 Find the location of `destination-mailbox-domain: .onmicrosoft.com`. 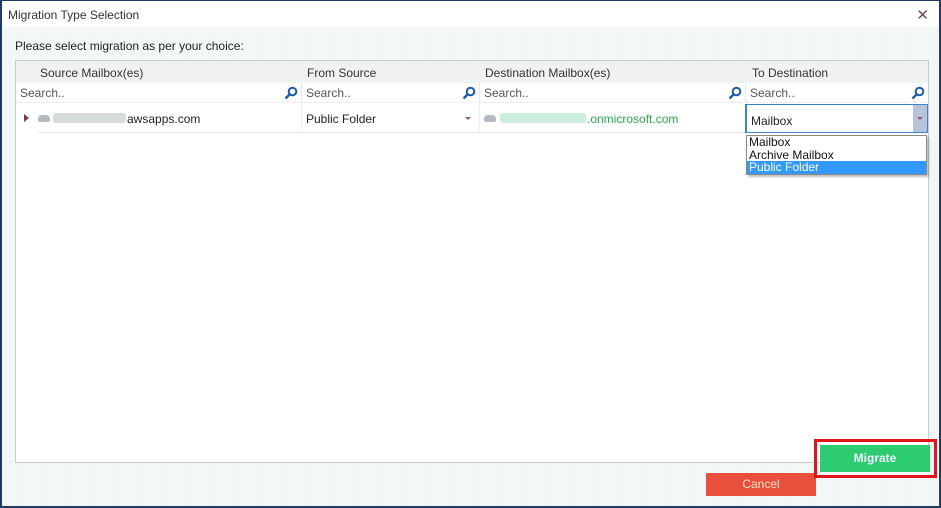

destination-mailbox-domain: .onmicrosoft.com is located at coordinates (633, 119).